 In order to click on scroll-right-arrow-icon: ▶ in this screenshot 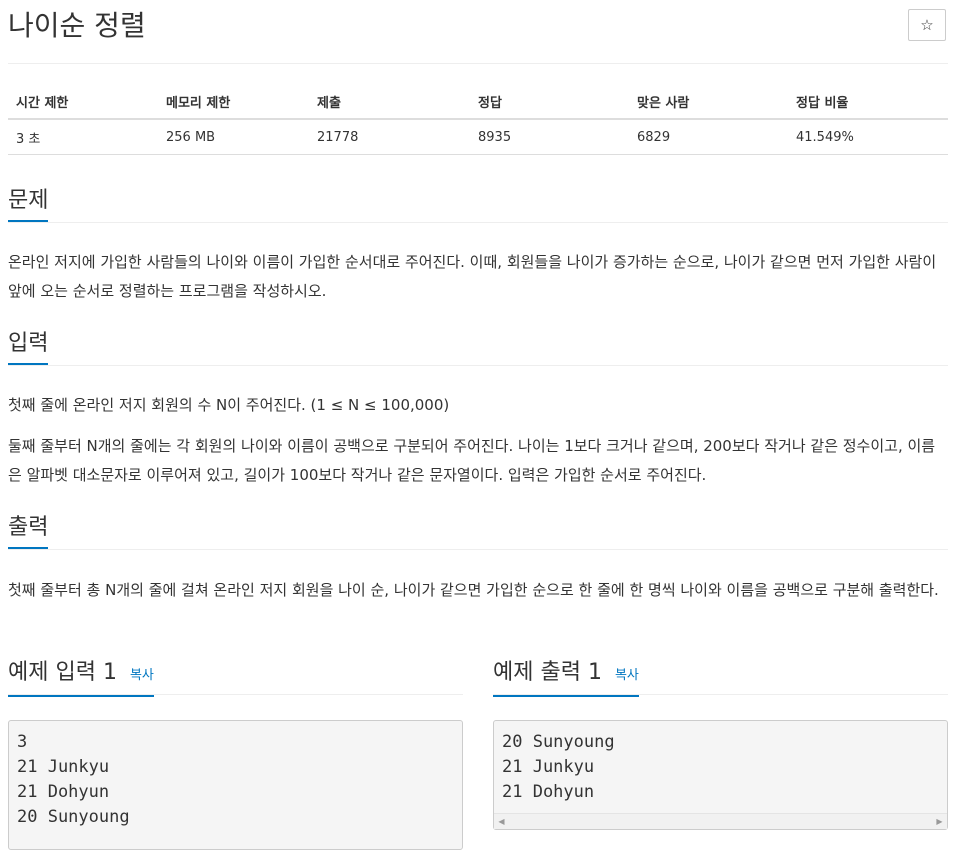, I will do `click(939, 821)`.